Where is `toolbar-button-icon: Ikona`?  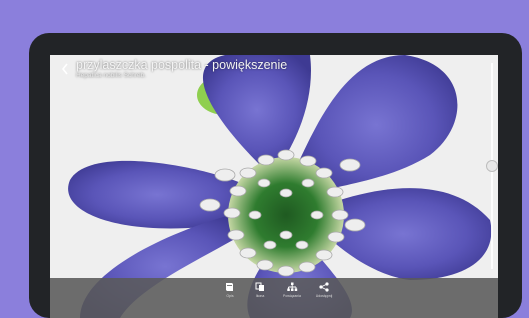 toolbar-button-icon: Ikona is located at coordinates (260, 290).